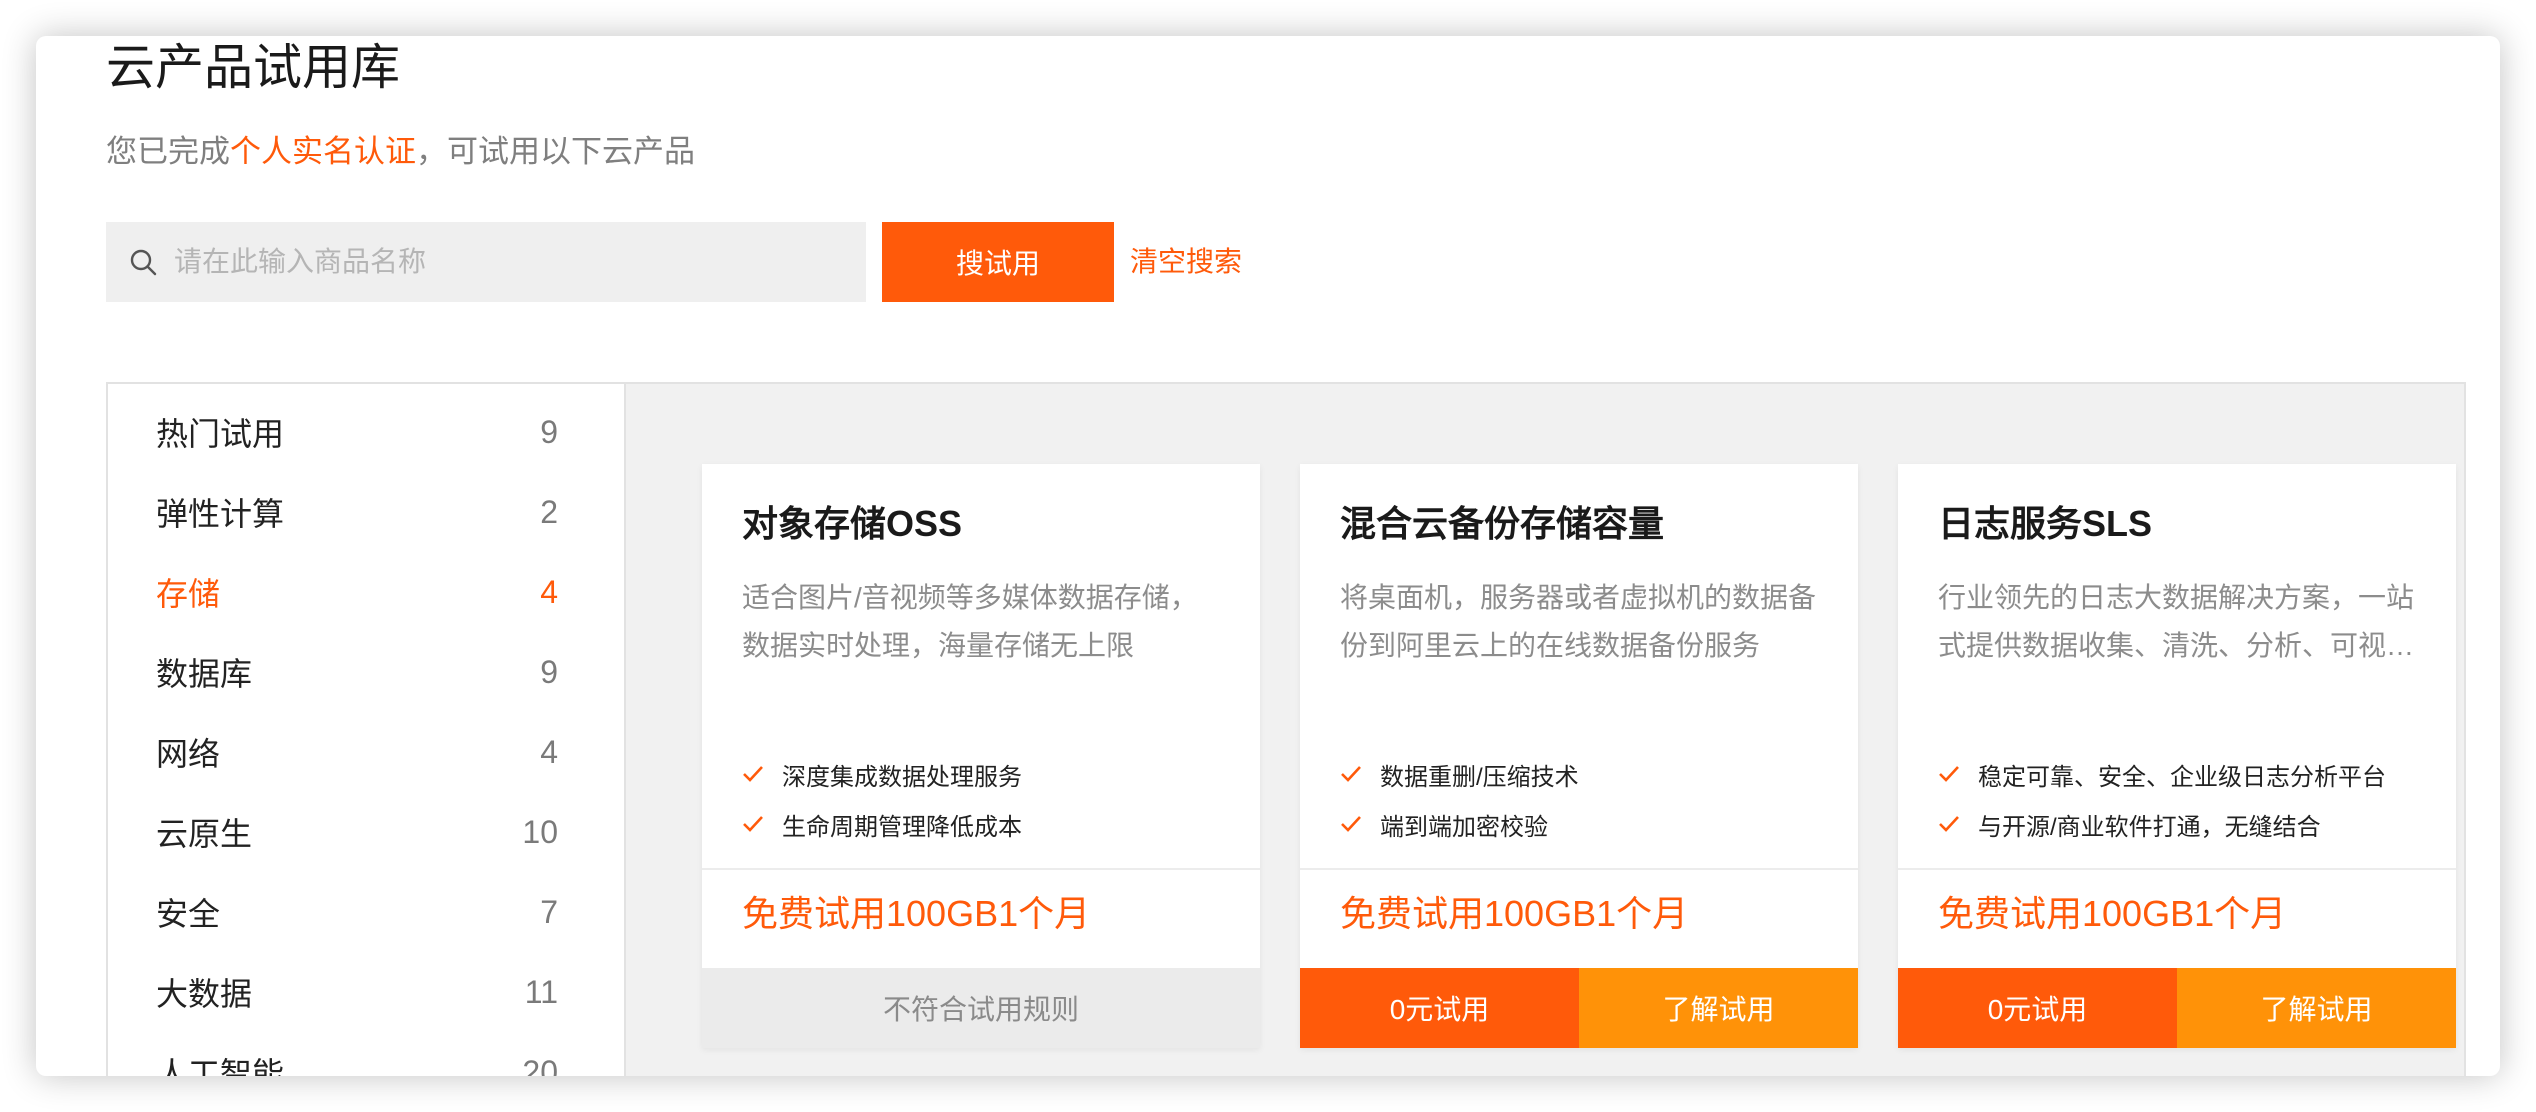  I want to click on category-count: 10, so click(540, 831).